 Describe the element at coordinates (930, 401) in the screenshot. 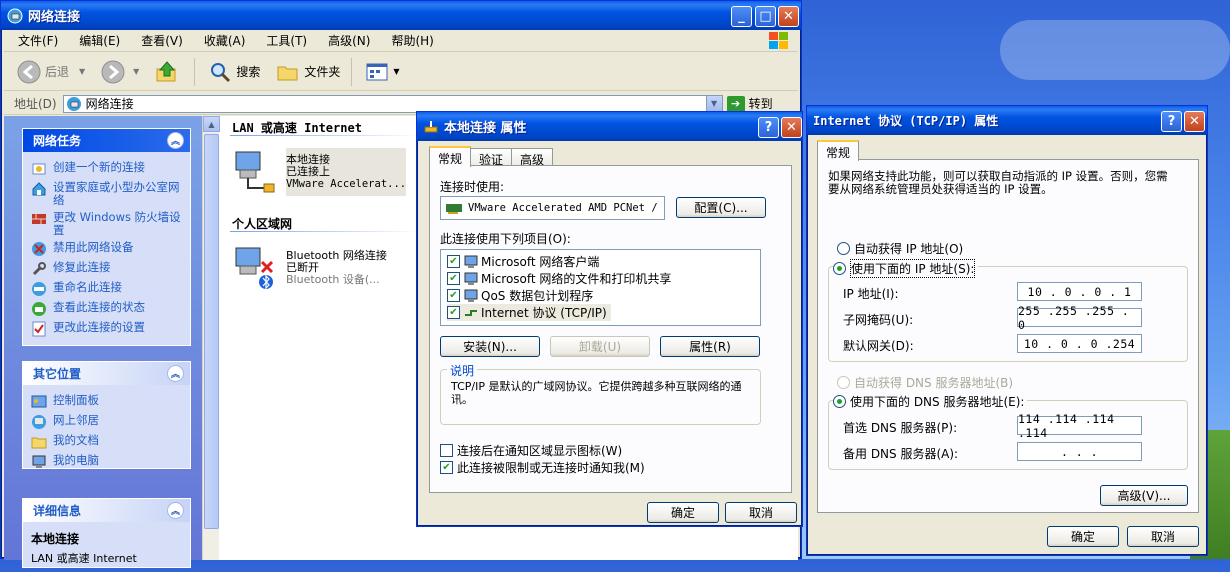

I see `manual-dns-option: 使用下面的 DNS 服务器地址(E):` at that location.